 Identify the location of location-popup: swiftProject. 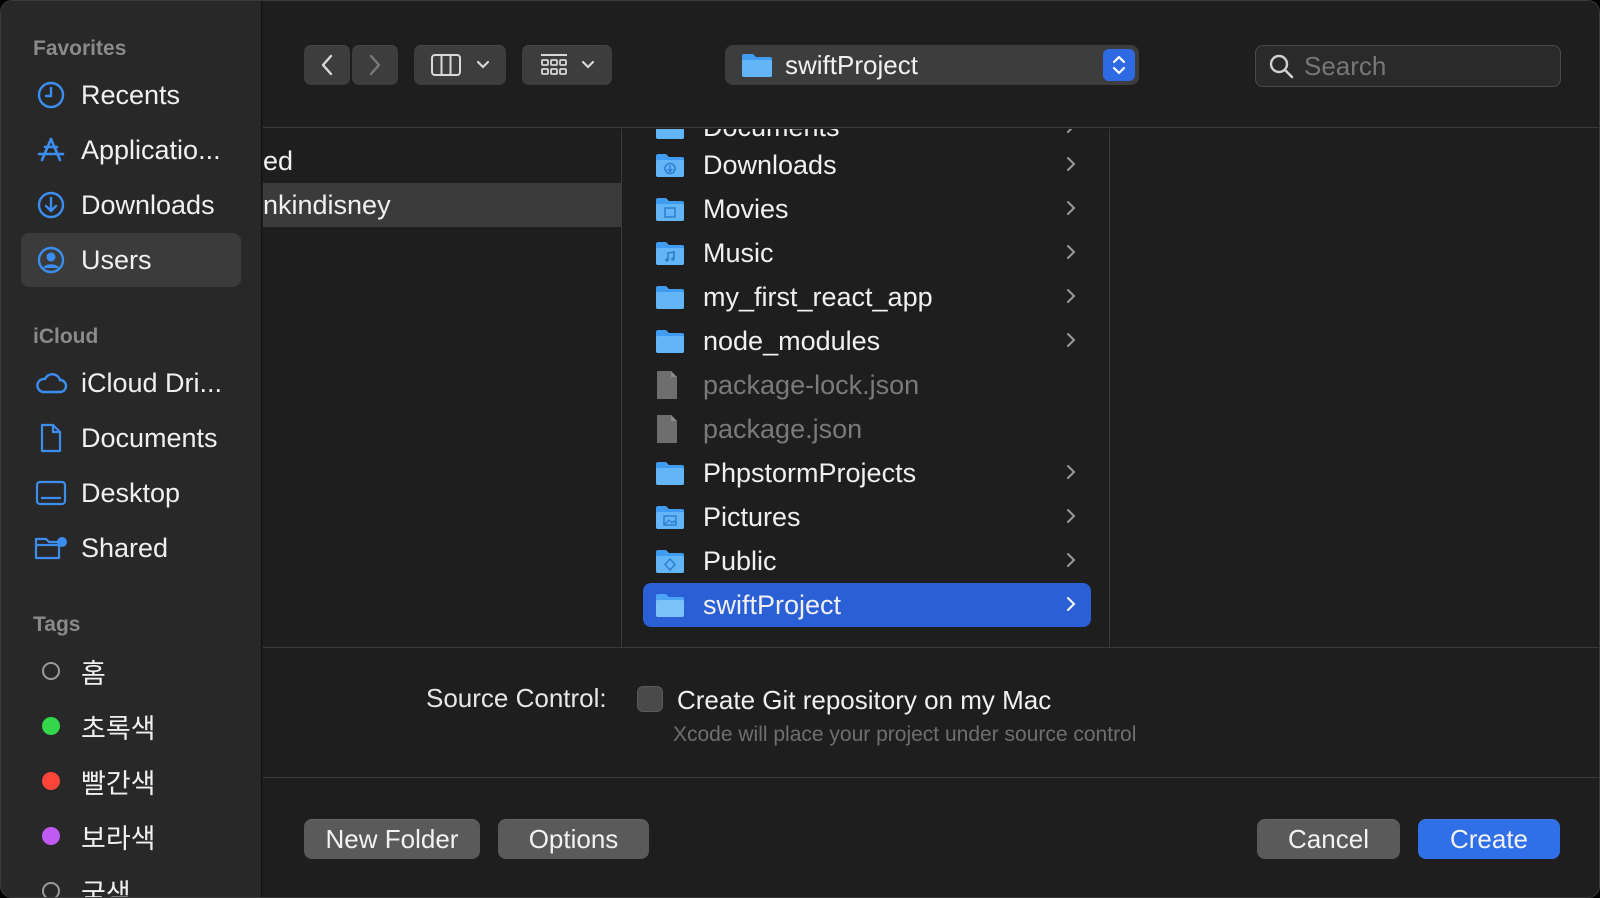
(932, 65).